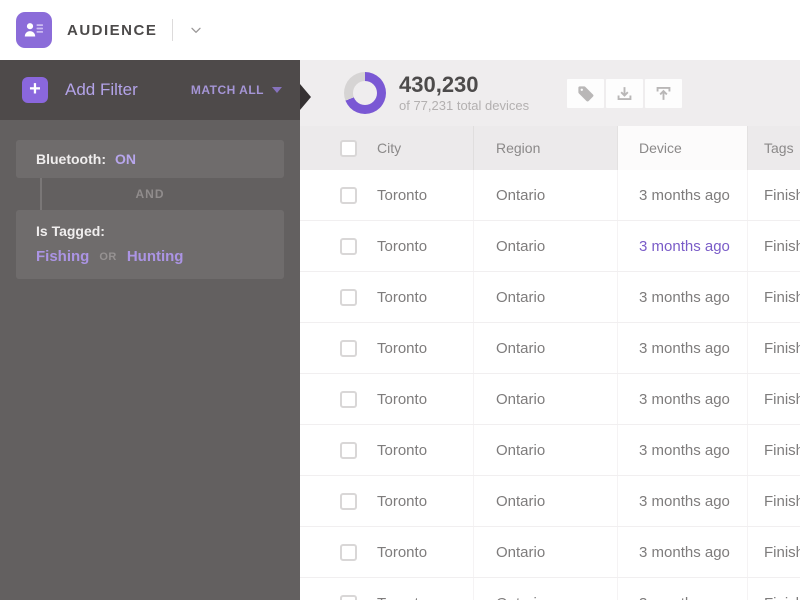 This screenshot has width=800, height=600. What do you see at coordinates (70, 231) in the screenshot?
I see `filter-label: Is Tagged:` at bounding box center [70, 231].